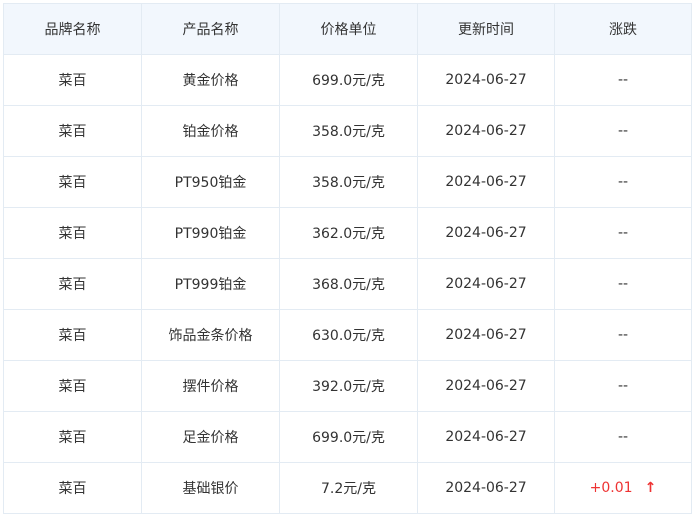  I want to click on product-cell: PT990铂金, so click(210, 233).